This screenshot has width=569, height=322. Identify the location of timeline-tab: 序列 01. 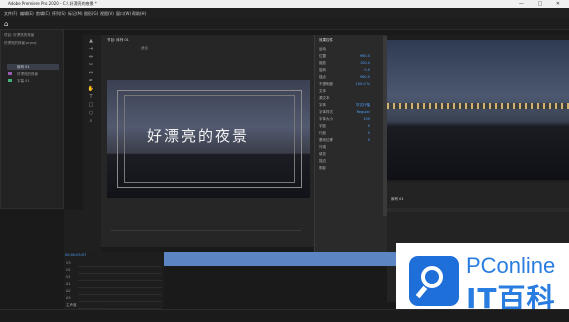
(397, 199).